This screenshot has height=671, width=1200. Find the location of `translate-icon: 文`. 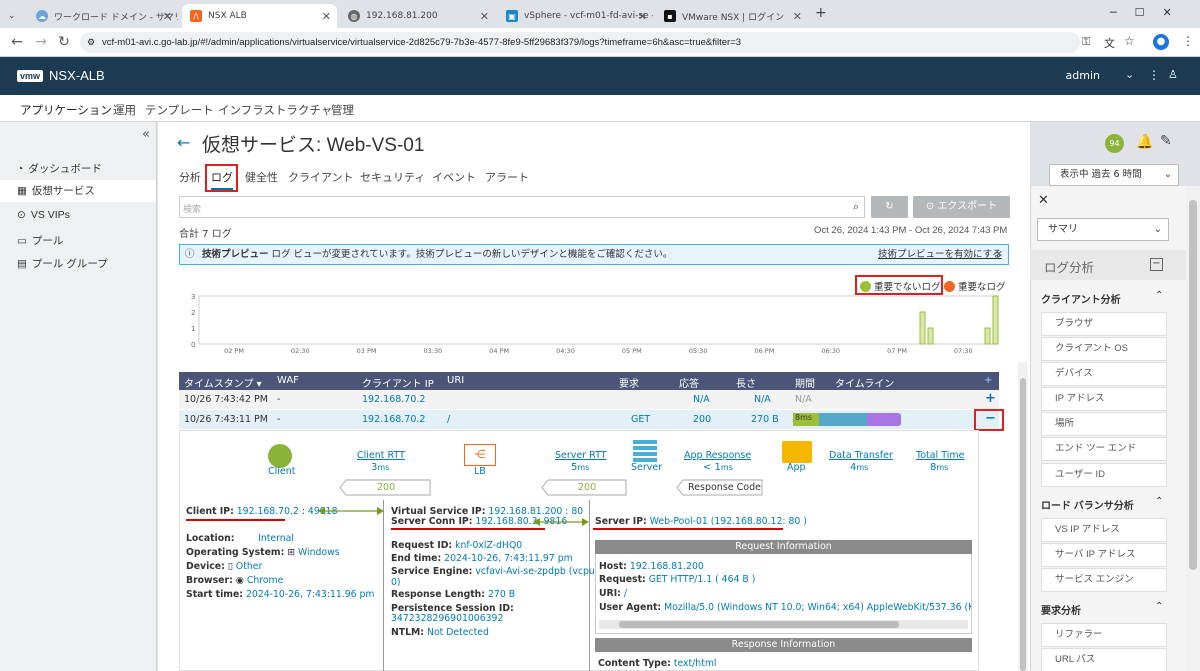

translate-icon: 文 is located at coordinates (1109, 43).